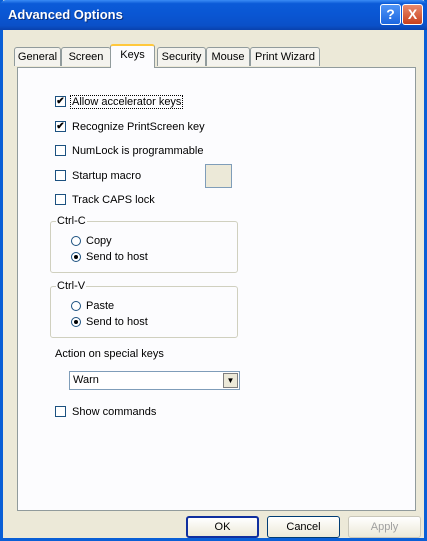 This screenshot has height=541, width=427. Describe the element at coordinates (117, 322) in the screenshot. I see `ctrl-v-send-to-host-label: Send to host` at that location.